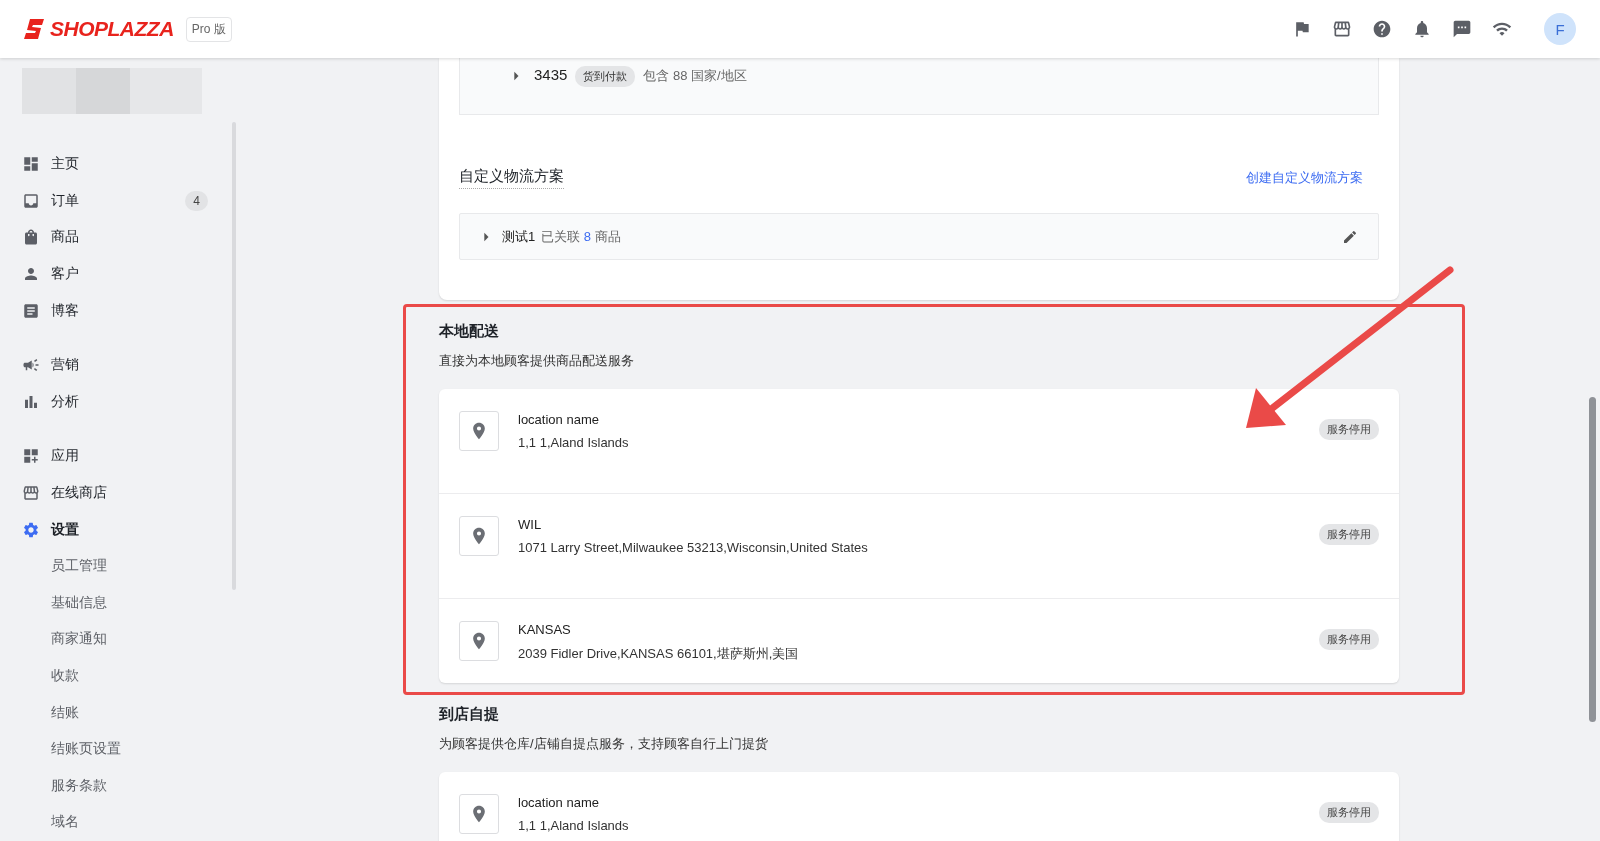 Image resolution: width=1600 pixels, height=841 pixels. What do you see at coordinates (208, 29) in the screenshot?
I see `plan-label: Pro 版` at bounding box center [208, 29].